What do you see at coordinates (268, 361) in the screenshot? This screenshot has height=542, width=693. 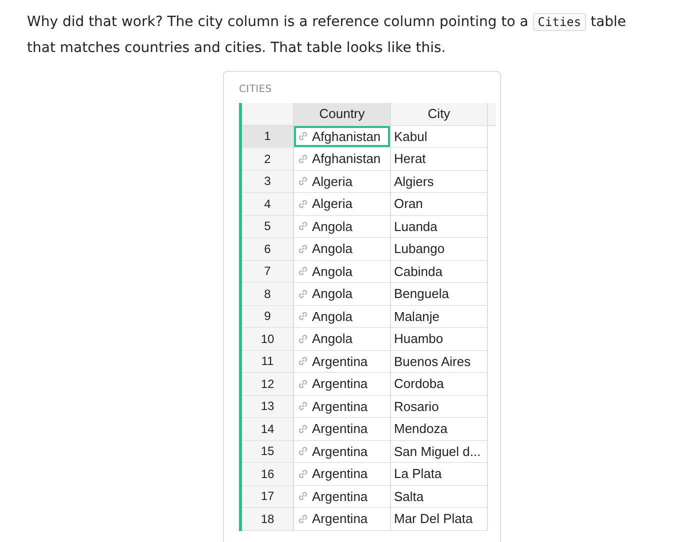 I see `row-number: 11` at bounding box center [268, 361].